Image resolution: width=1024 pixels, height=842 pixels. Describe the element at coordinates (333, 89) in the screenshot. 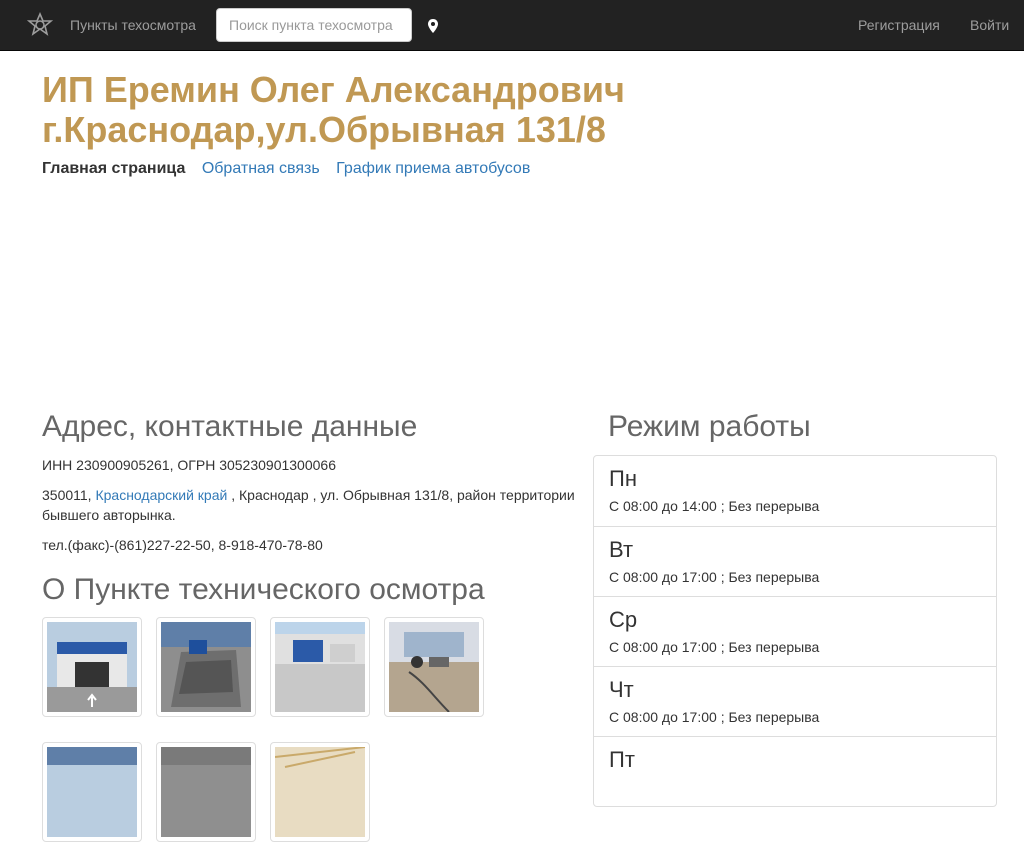

I see `title-name: ИП Еремин Олег Александрович` at that location.